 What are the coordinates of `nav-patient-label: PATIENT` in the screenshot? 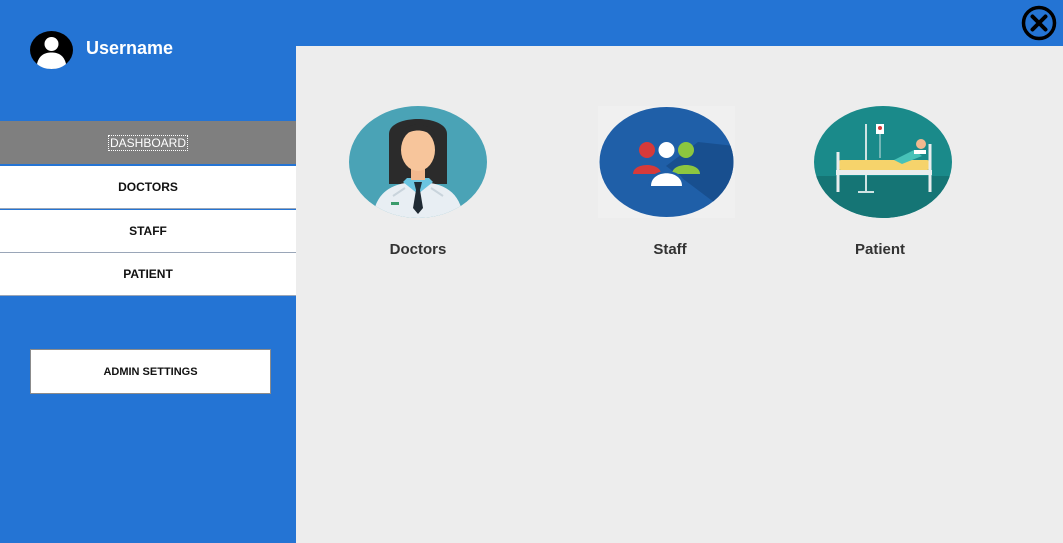 It's located at (148, 274).